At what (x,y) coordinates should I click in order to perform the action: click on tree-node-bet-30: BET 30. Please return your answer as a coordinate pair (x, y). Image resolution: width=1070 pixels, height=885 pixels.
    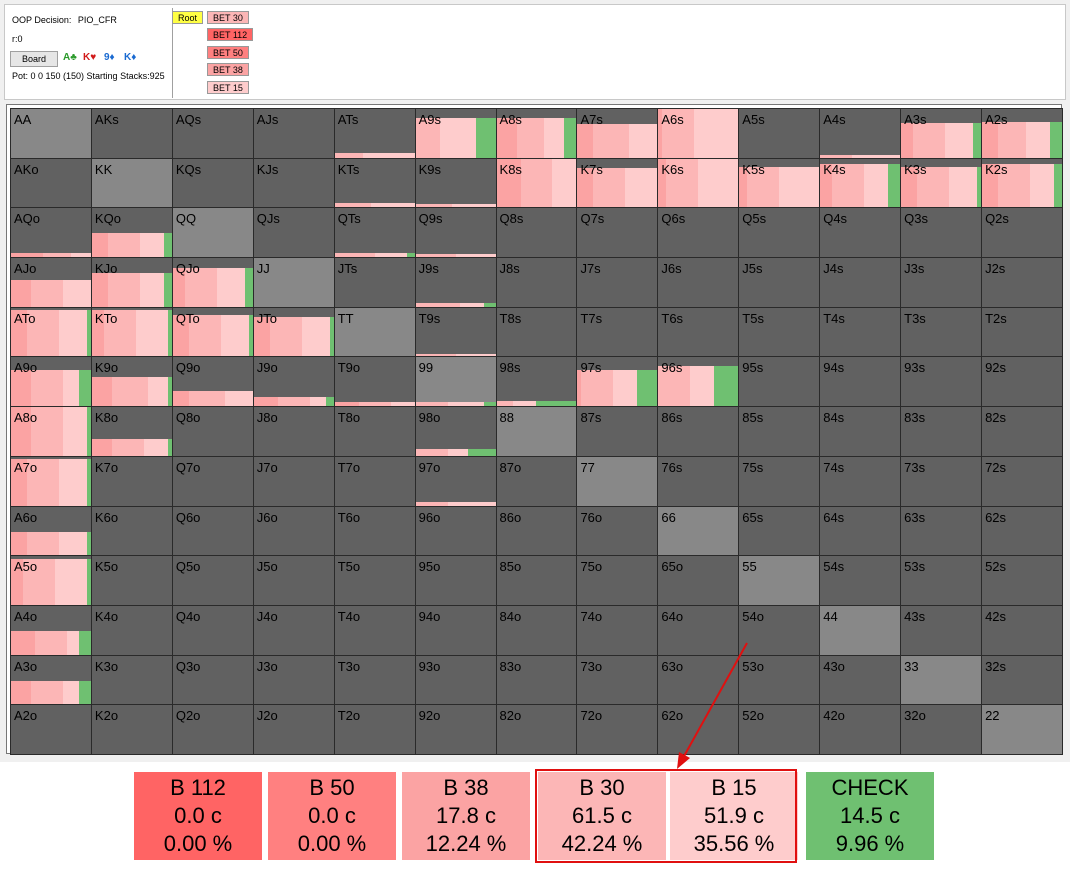
    Looking at the image, I should click on (228, 17).